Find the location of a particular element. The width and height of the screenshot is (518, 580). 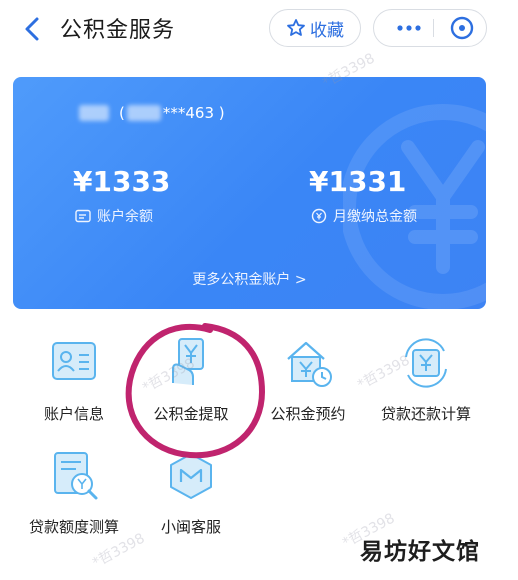

service-withdraw: 公积金提取 is located at coordinates (191, 379).